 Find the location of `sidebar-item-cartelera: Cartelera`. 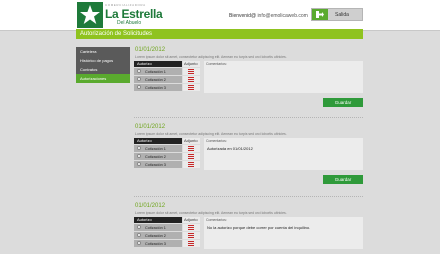

sidebar-item-cartelera: Cartelera is located at coordinates (103, 51).